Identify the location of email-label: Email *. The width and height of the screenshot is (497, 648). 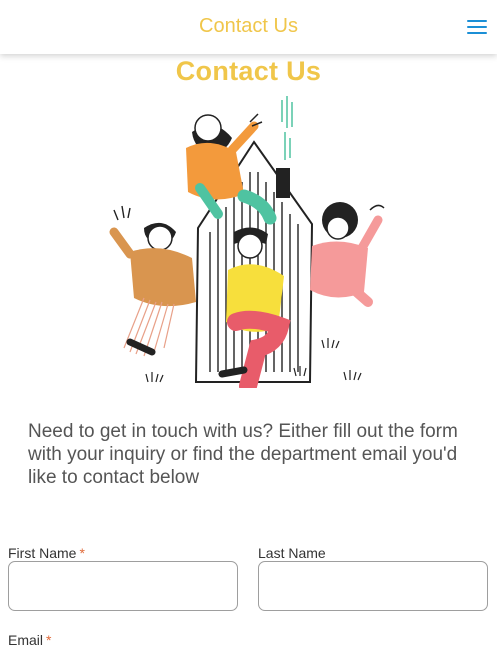
(29, 640).